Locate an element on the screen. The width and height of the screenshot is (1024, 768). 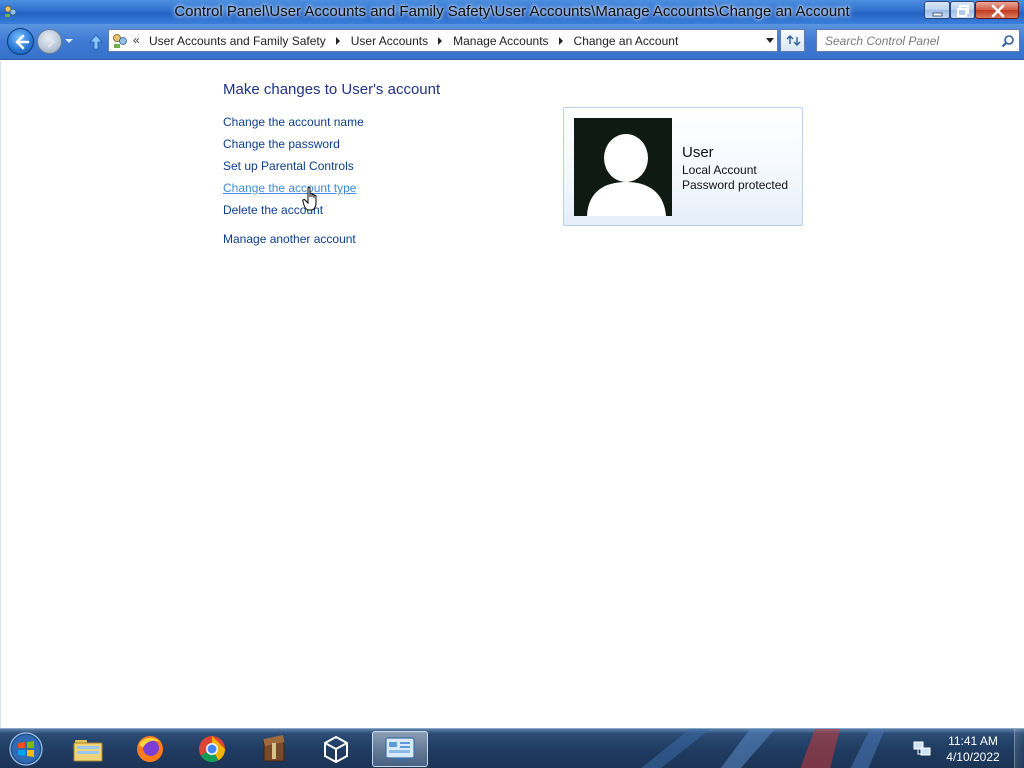
avatar is located at coordinates (623, 167).